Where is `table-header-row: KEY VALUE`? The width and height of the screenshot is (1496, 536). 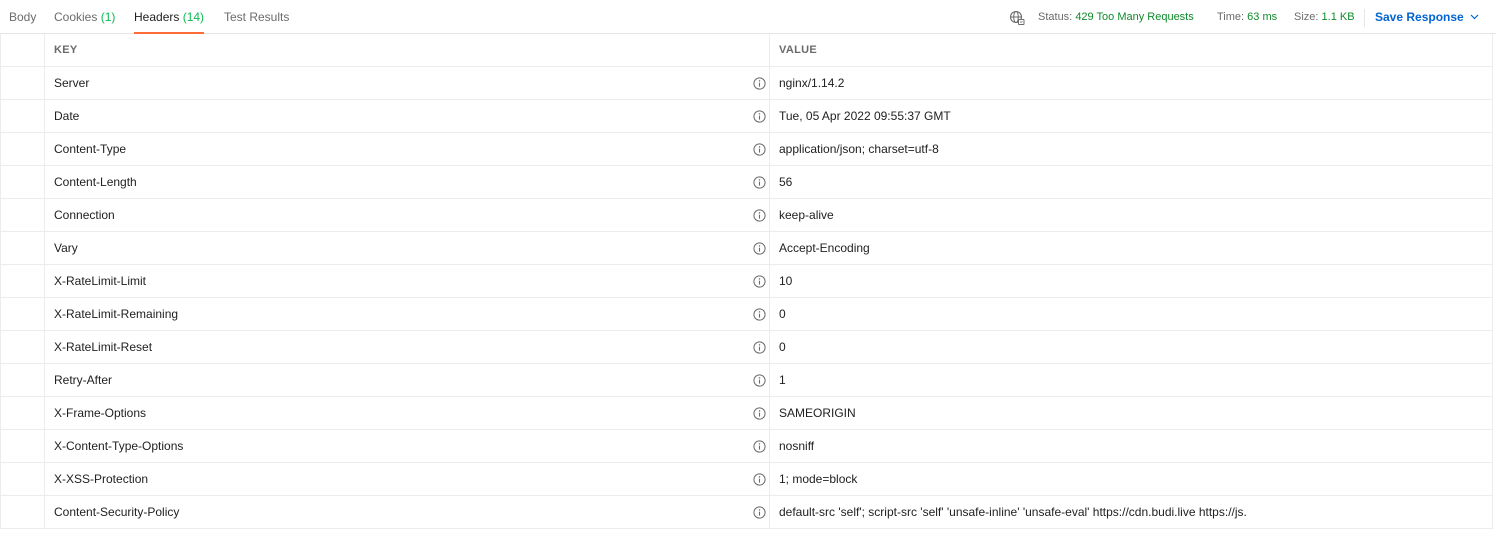 table-header-row: KEY VALUE is located at coordinates (746, 50).